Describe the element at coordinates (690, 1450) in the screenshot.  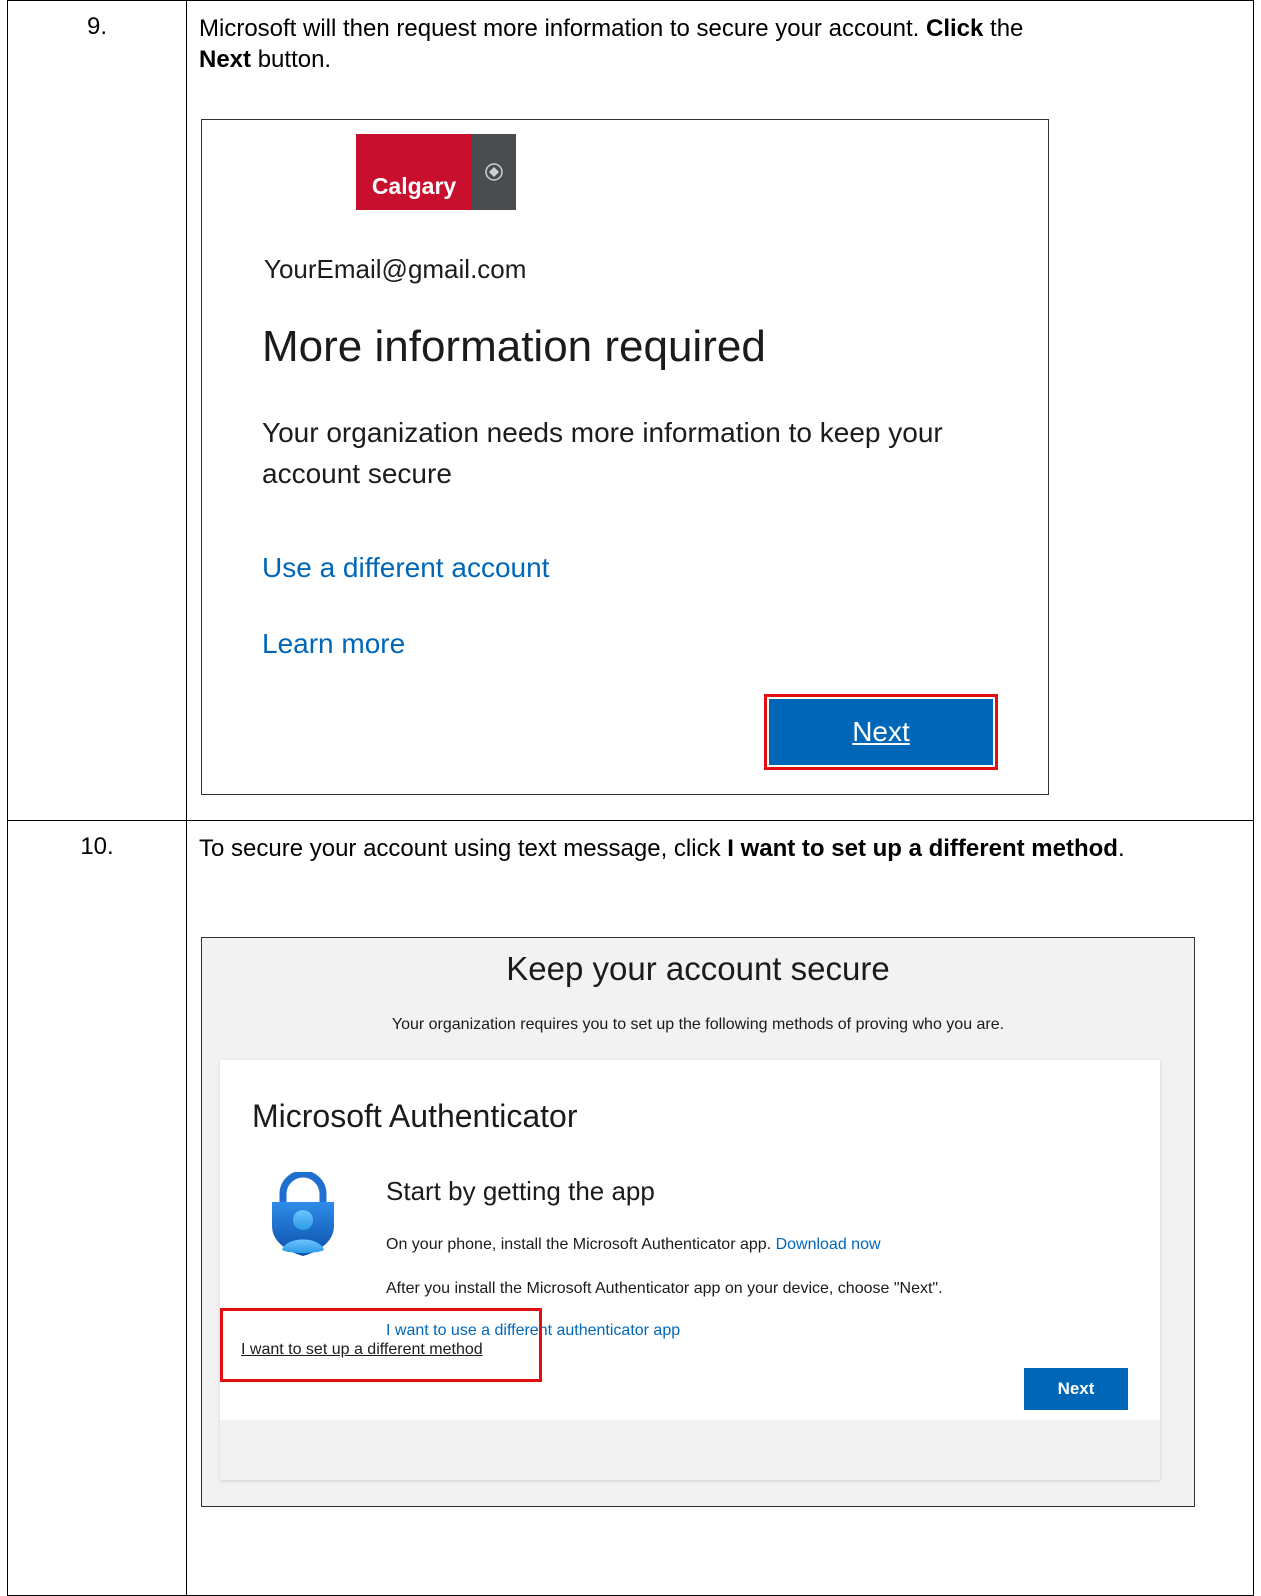
I see `card-footer` at that location.